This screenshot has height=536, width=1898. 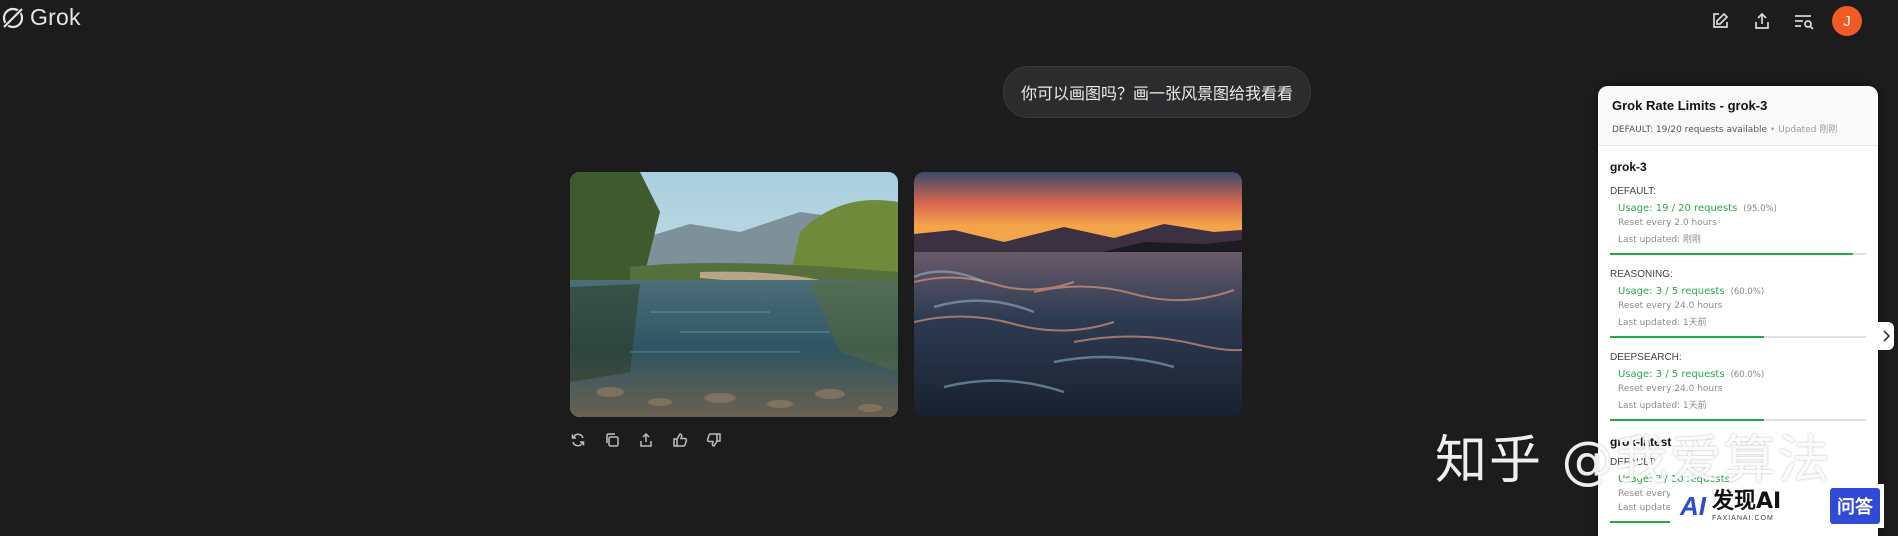 I want to click on faxianai-badge: AI 发现AI FAXIANAI.COM 问答, so click(x=1777, y=506).